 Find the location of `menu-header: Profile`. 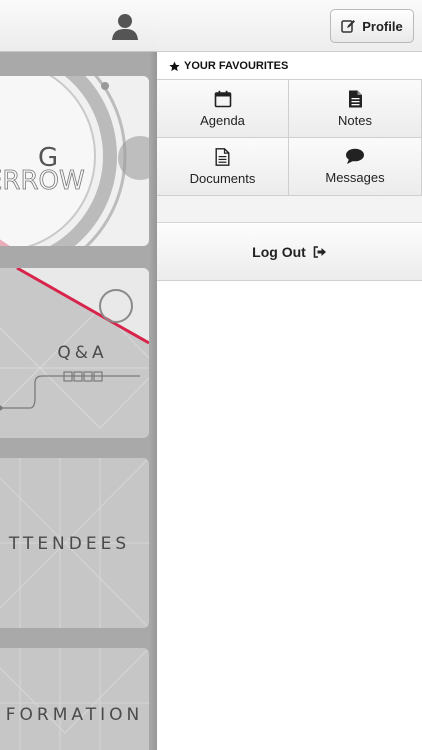

menu-header: Profile is located at coordinates (289, 26).